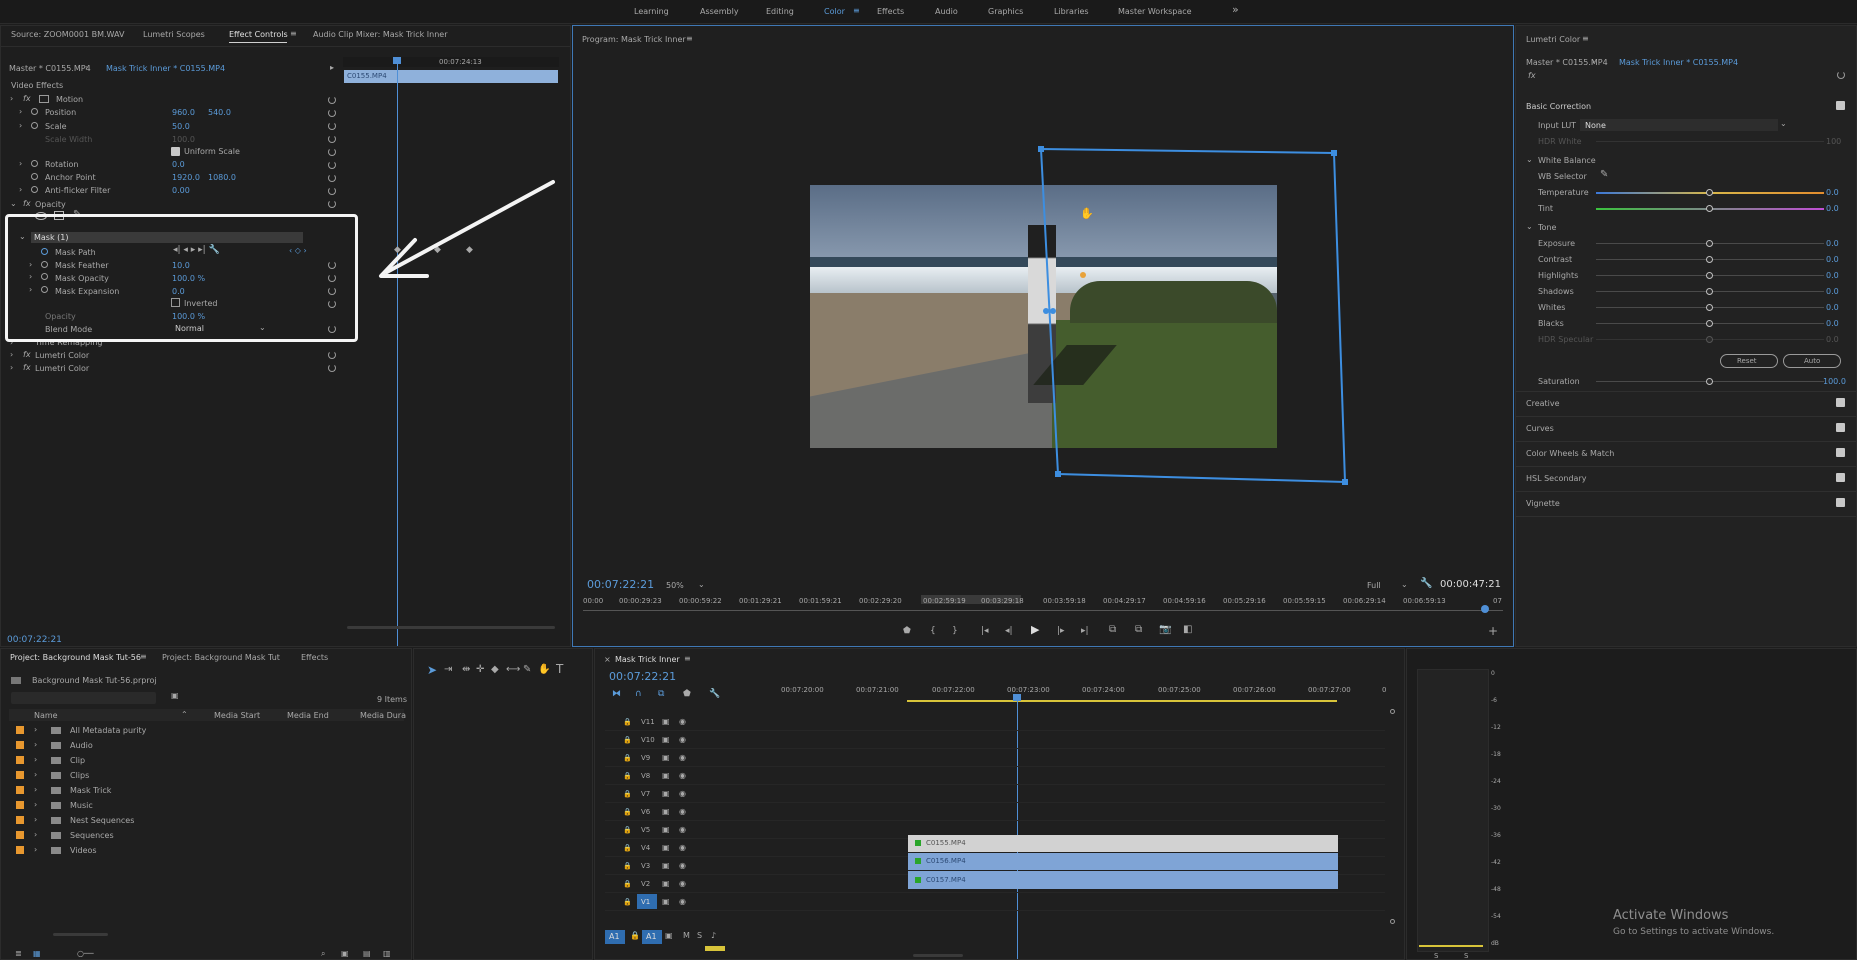 This screenshot has width=1857, height=960. I want to click on program-timecode: 00:07:22:21, so click(620, 584).